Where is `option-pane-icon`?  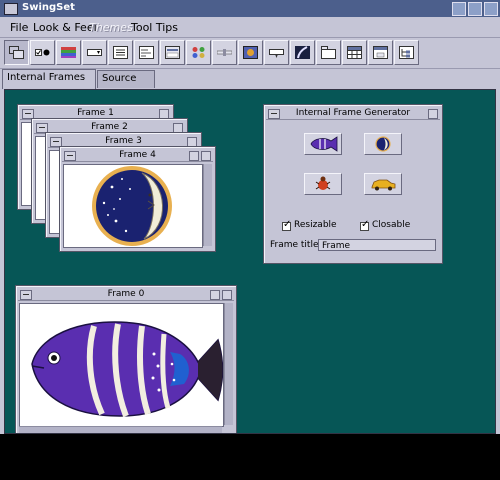
option-pane-icon is located at coordinates (380, 52).